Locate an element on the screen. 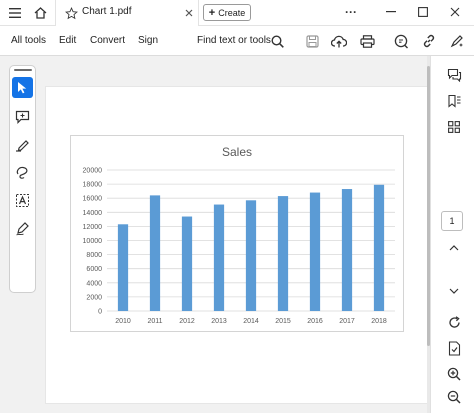 Image resolution: width=474 pixels, height=413 pixels. drag-handle-icon is located at coordinates (23, 70).